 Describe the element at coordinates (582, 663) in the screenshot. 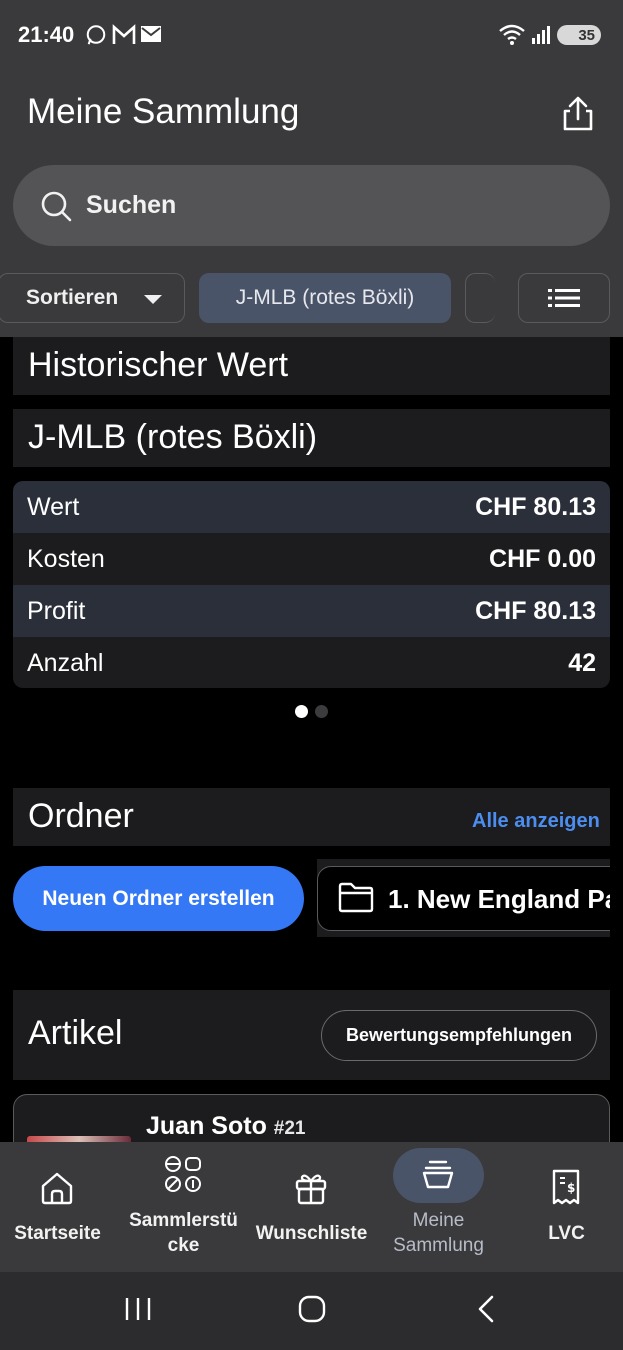

I see `stats-value: 42` at that location.